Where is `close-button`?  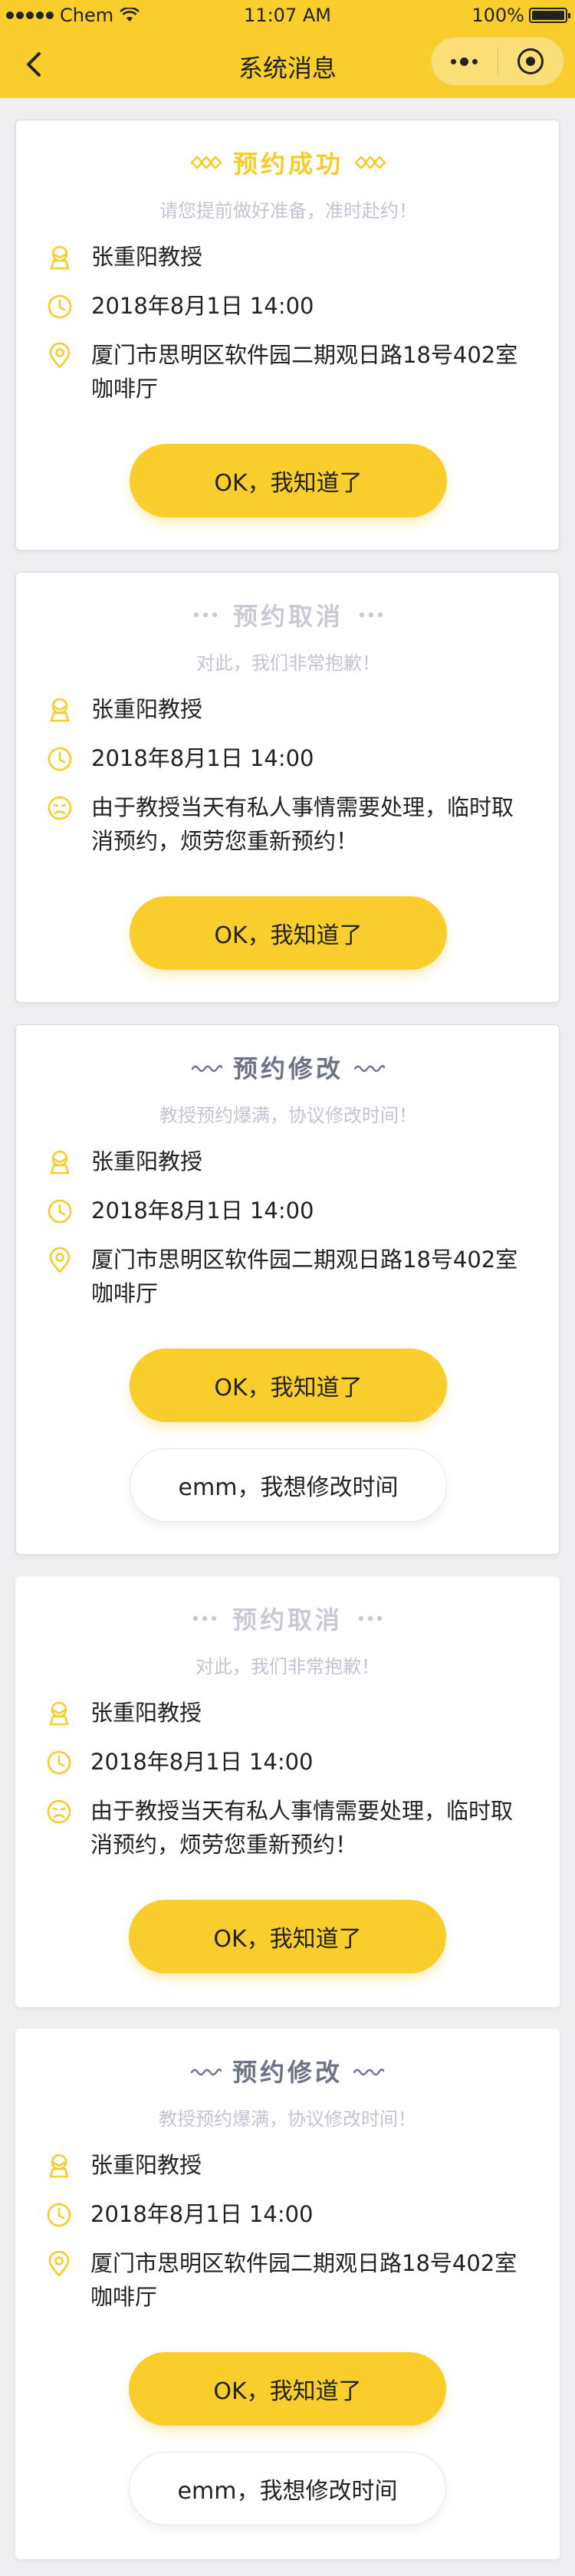 close-button is located at coordinates (531, 61).